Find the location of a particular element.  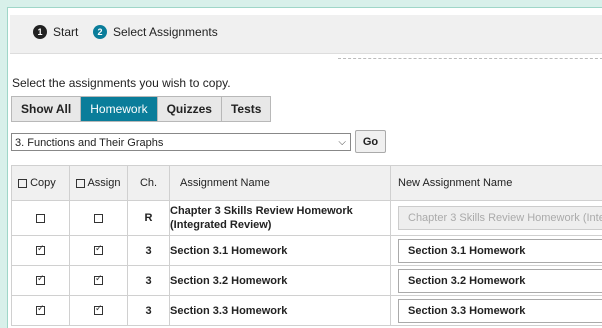

step-start: 1 Start is located at coordinates (55, 32).